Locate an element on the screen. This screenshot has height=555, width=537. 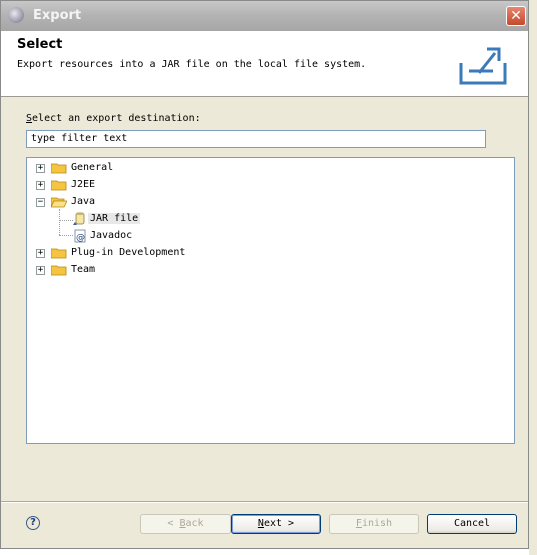
tree-item-java: − Java is located at coordinates (270, 202).